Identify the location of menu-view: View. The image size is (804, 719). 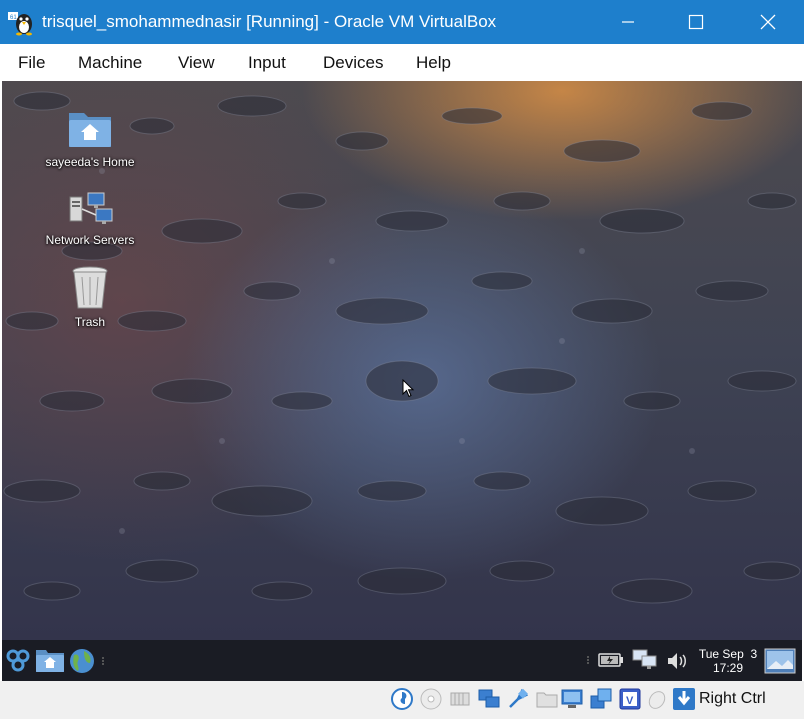
(196, 63).